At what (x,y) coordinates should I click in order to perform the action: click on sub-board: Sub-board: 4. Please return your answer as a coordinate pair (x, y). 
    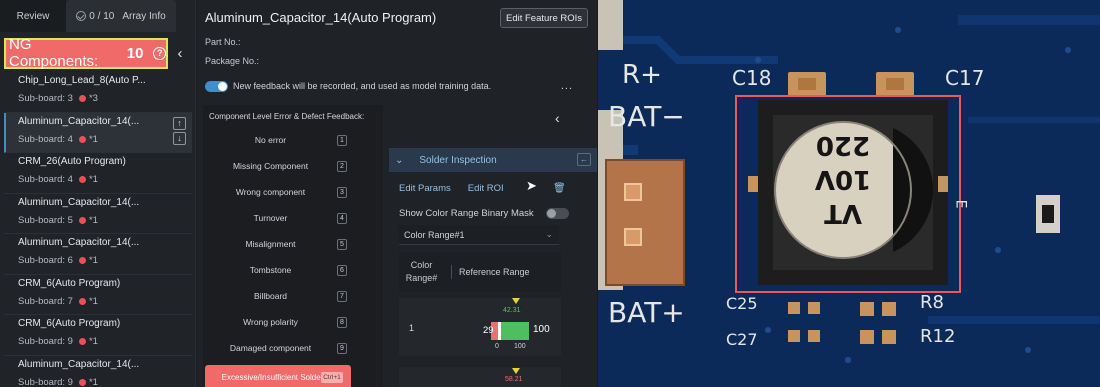
    Looking at the image, I should click on (45, 139).